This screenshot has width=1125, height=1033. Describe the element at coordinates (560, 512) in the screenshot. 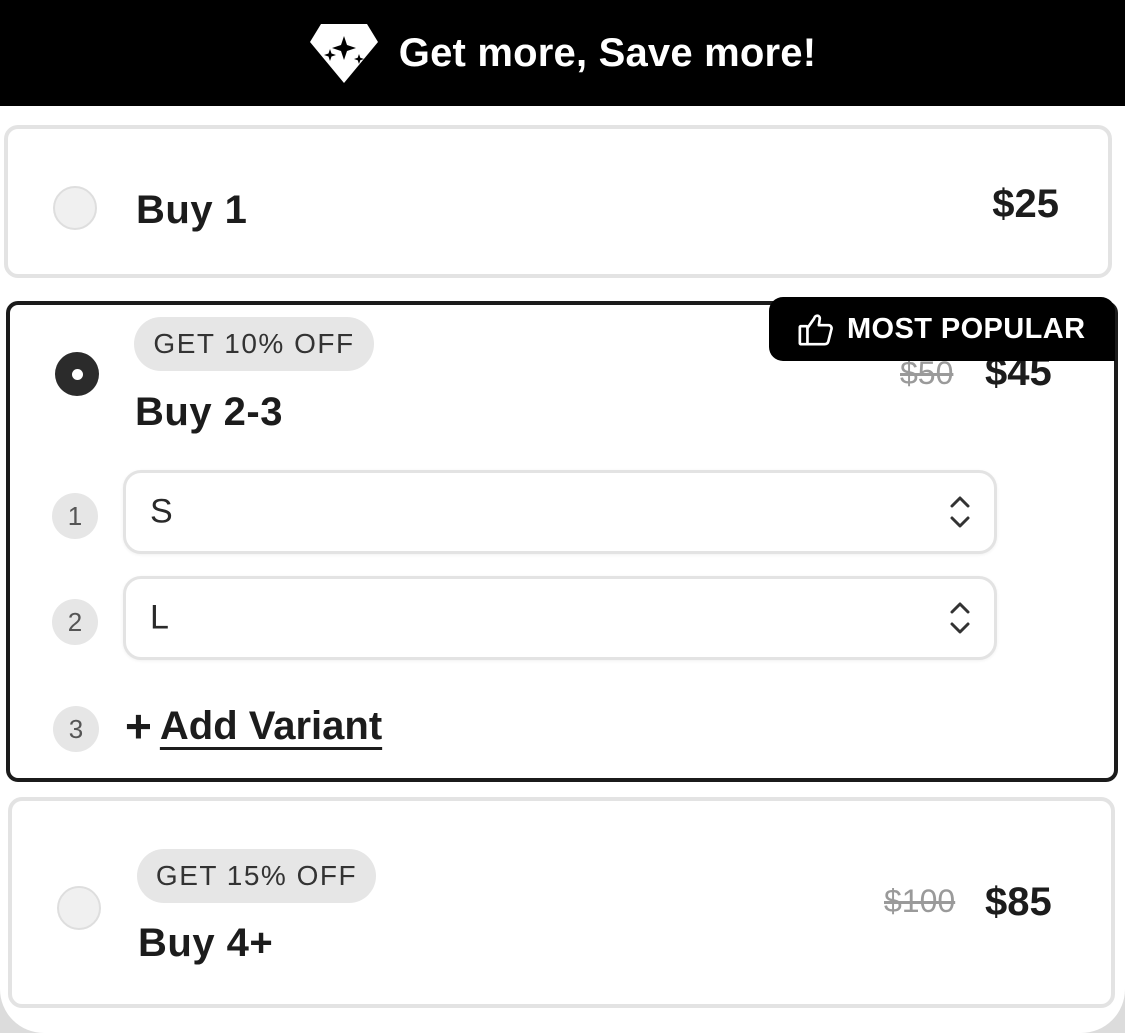

I see `variant-select-1: S` at that location.